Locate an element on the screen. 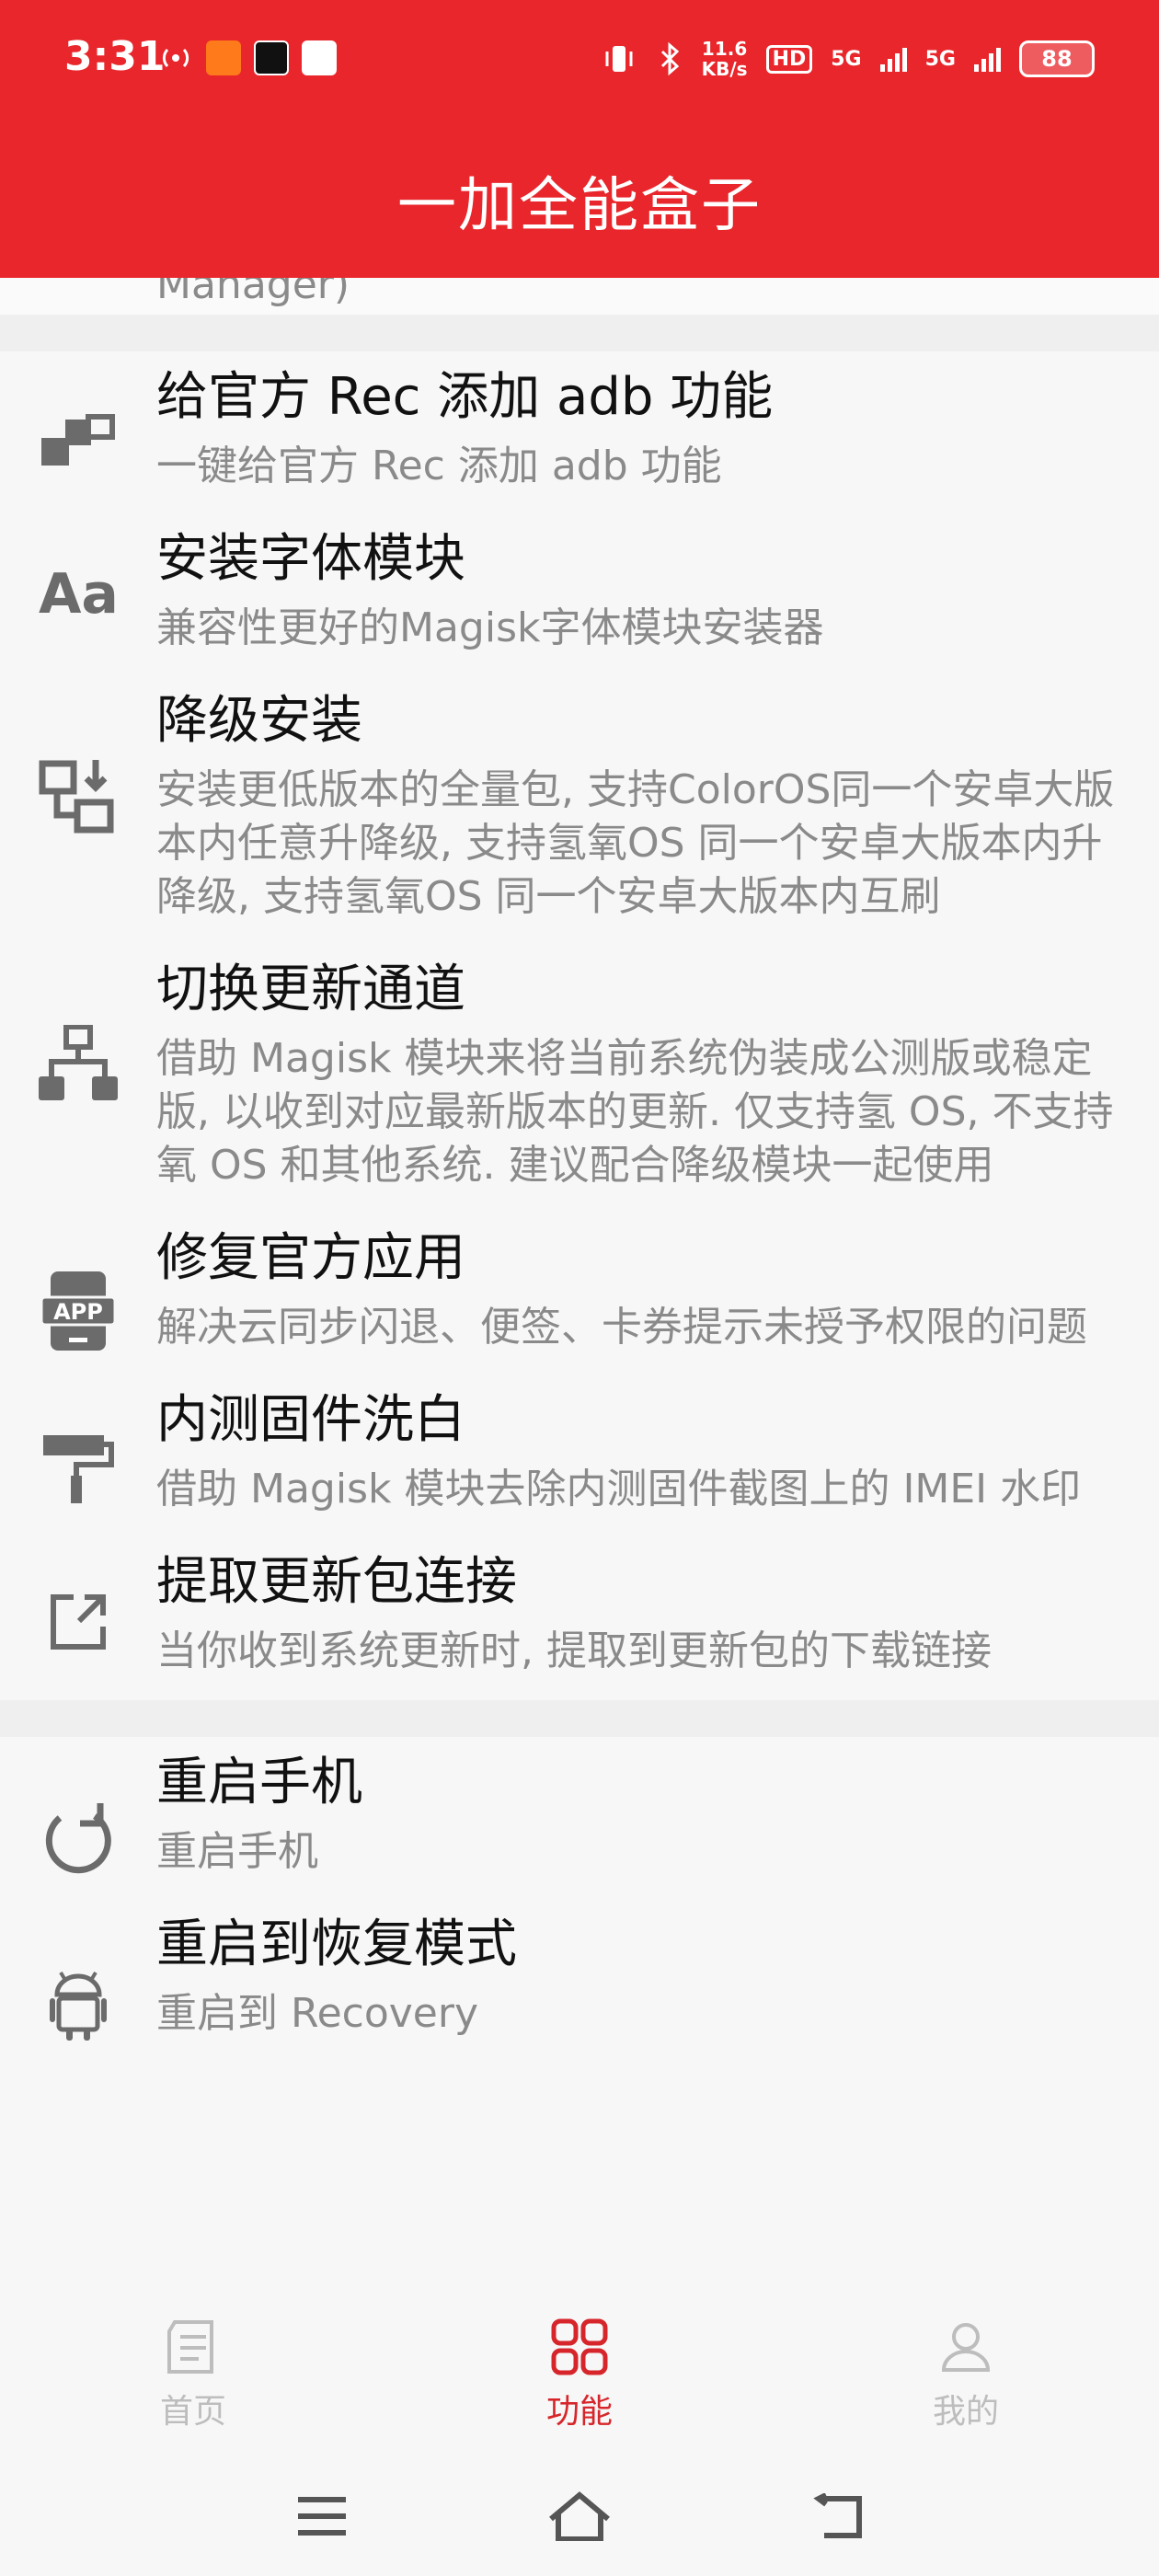  hotspot-icon is located at coordinates (175, 58).